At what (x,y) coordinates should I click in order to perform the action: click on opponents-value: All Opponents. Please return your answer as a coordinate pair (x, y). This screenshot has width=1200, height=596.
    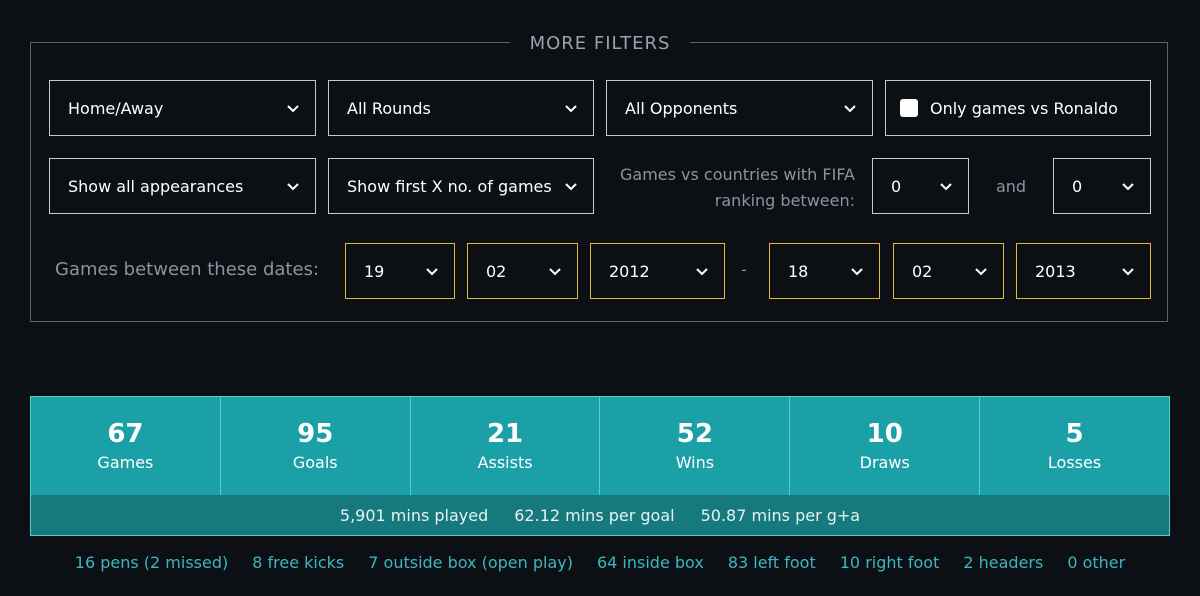
    Looking at the image, I should click on (681, 108).